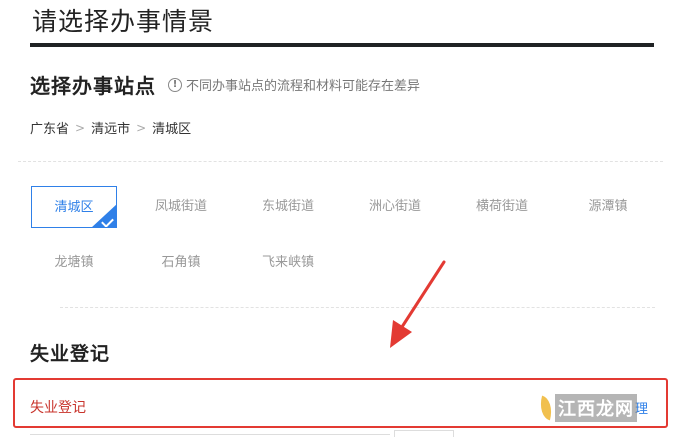  I want to click on station-label: 清城区, so click(74, 207).